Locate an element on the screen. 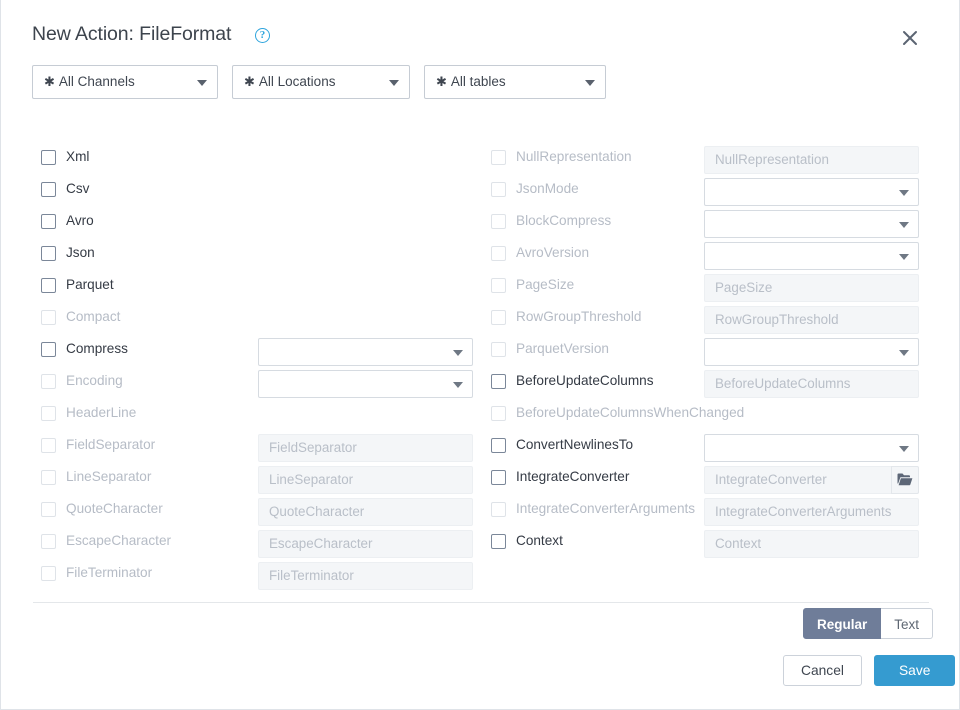  checkbox-blockcompress is located at coordinates (498, 221).